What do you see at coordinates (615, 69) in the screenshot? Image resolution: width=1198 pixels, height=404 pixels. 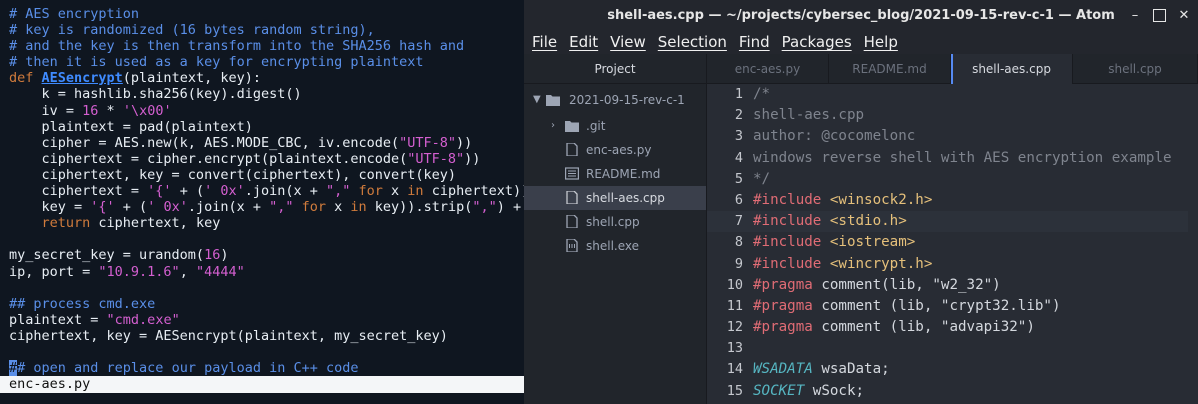 I see `project-tree-header: Project` at bounding box center [615, 69].